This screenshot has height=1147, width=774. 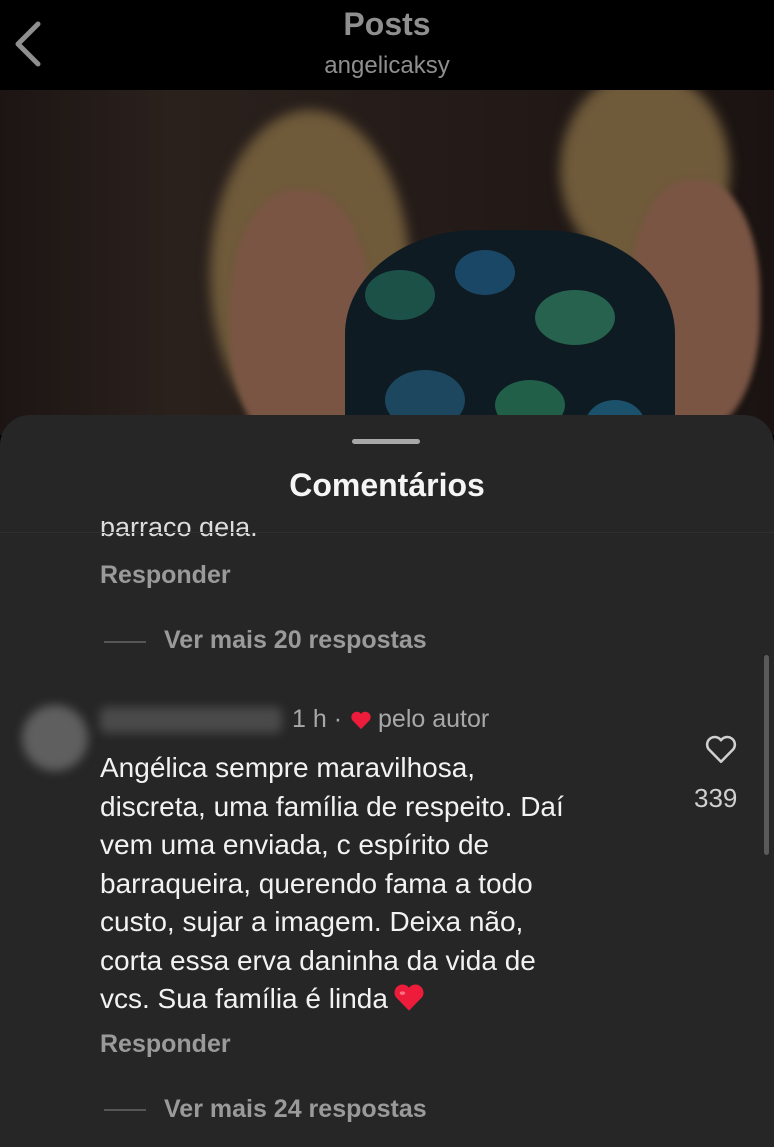 I want to click on header-divider, so click(x=387, y=532).